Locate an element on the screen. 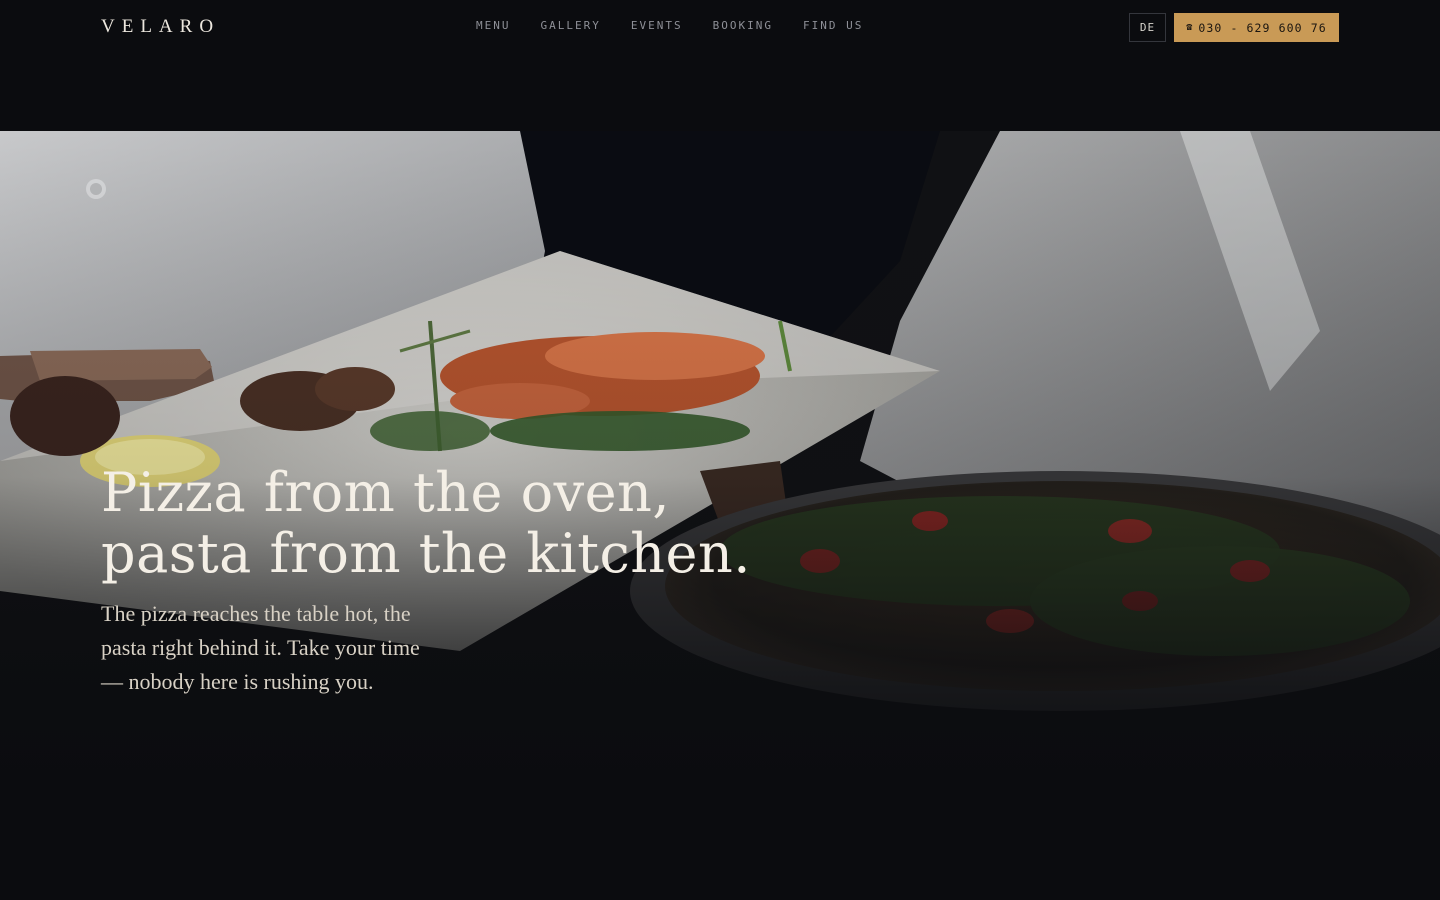 This screenshot has width=1440, height=900. main-navigation: MENU GALLERY EVENTS BOOKING FIND US is located at coordinates (669, 25).